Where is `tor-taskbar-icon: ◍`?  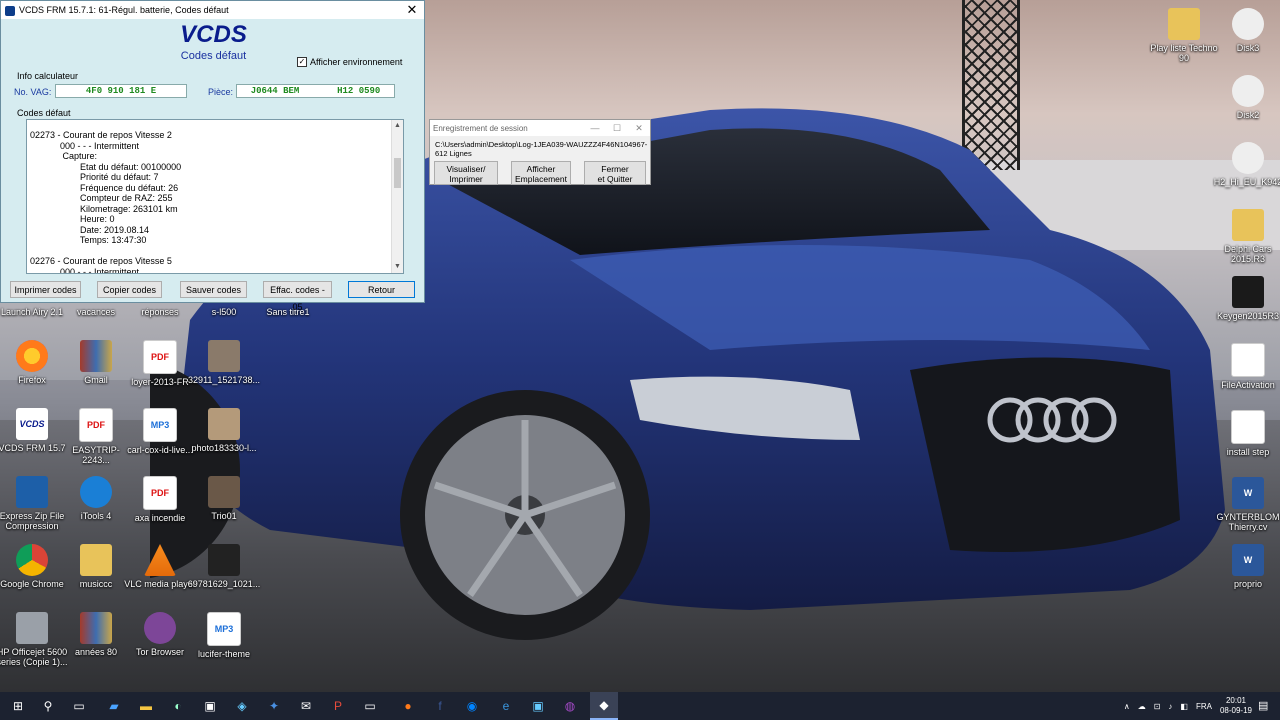
tor-taskbar-icon: ◍ is located at coordinates (570, 706).